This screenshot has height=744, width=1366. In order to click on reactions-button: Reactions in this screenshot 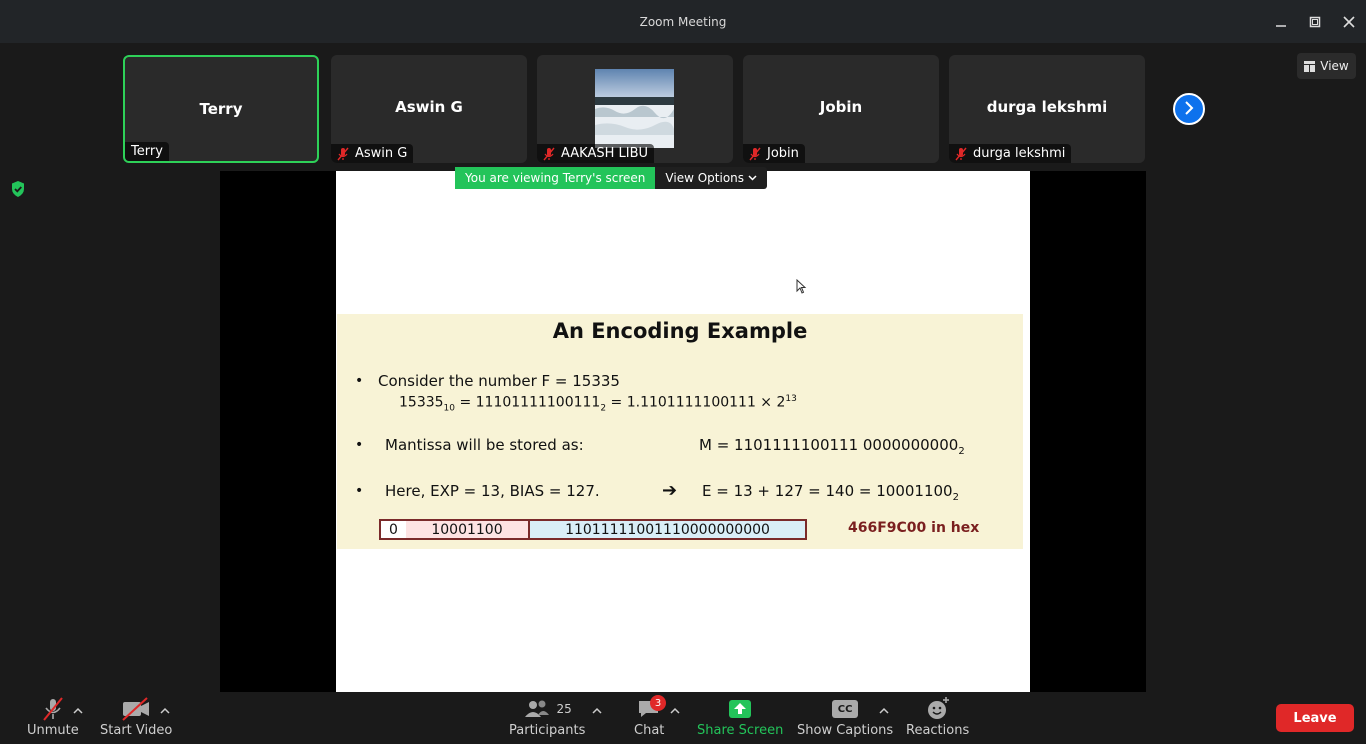, I will do `click(937, 717)`.